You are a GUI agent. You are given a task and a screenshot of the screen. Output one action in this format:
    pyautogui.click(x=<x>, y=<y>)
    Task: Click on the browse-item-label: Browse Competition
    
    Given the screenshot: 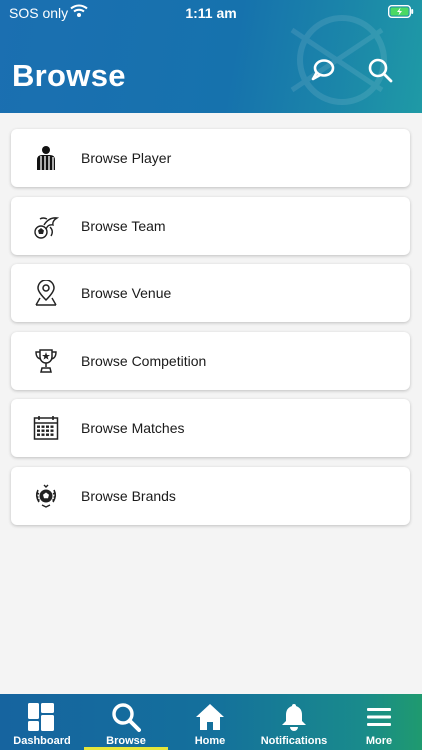 What is the action you would take?
    pyautogui.click(x=144, y=360)
    